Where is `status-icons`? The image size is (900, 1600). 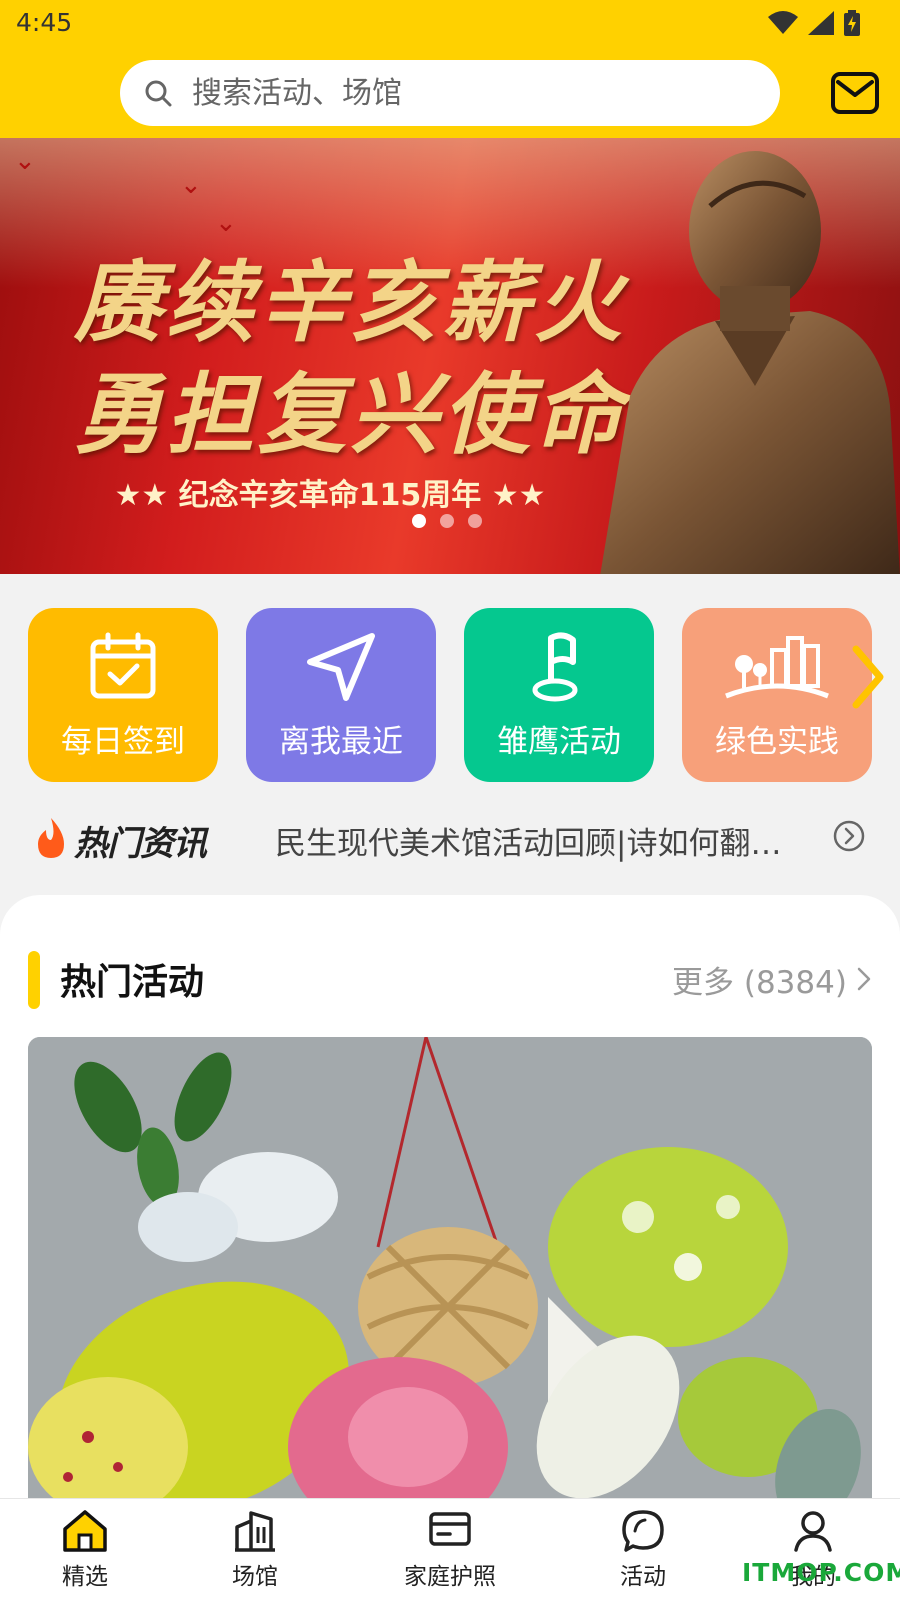 status-icons is located at coordinates (814, 23).